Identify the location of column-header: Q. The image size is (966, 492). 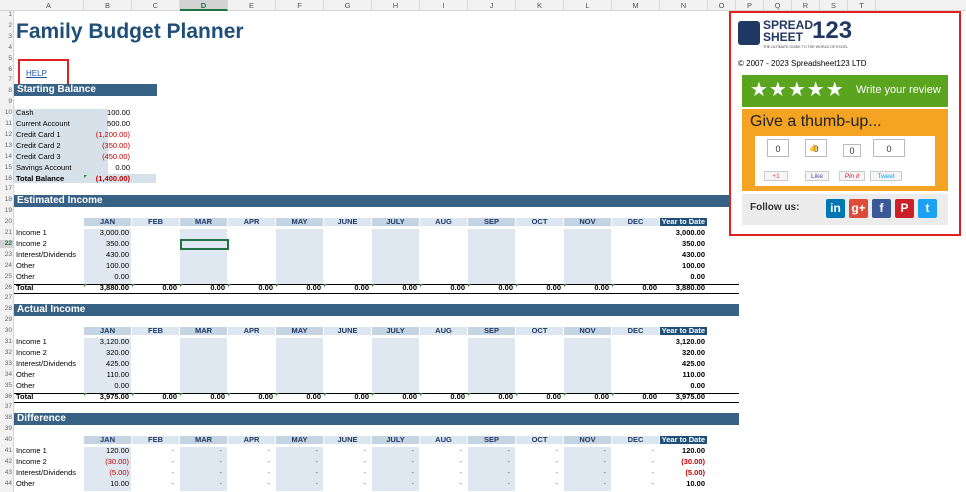
(778, 5).